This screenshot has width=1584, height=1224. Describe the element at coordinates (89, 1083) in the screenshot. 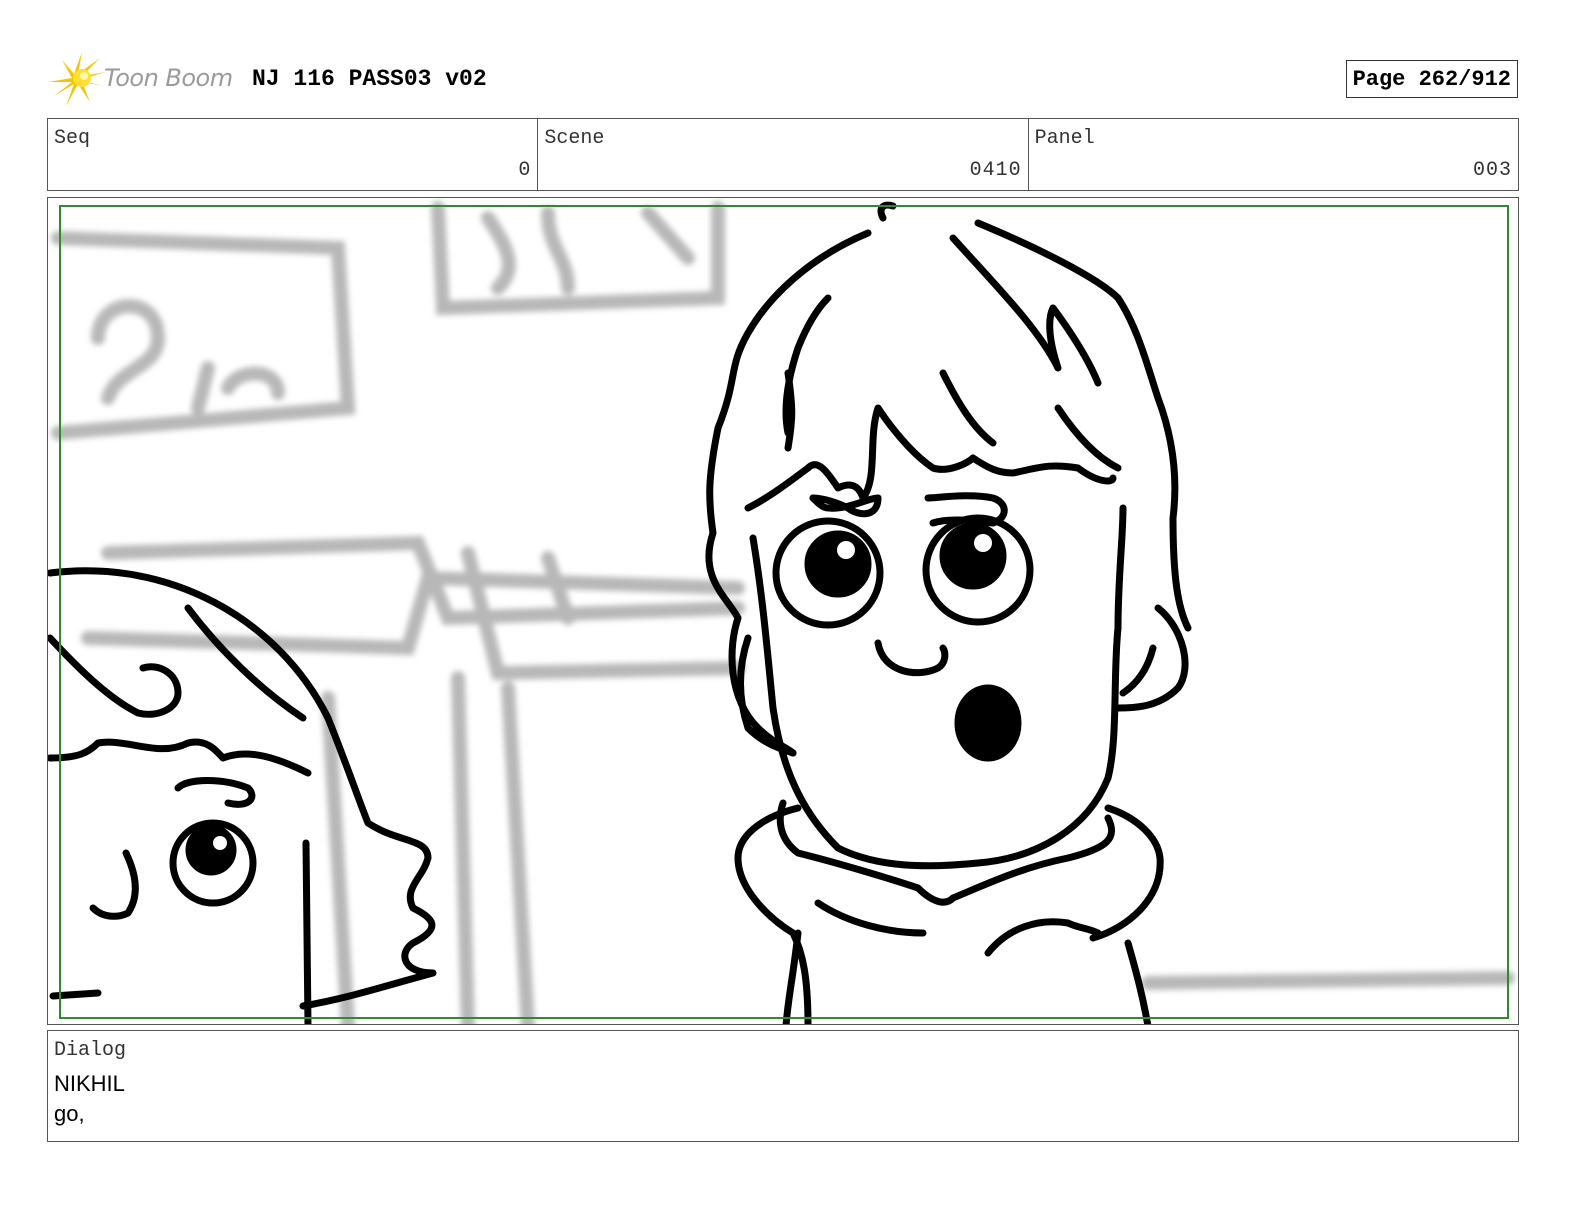

I see `dialog-speaker: NIKHIL` at that location.